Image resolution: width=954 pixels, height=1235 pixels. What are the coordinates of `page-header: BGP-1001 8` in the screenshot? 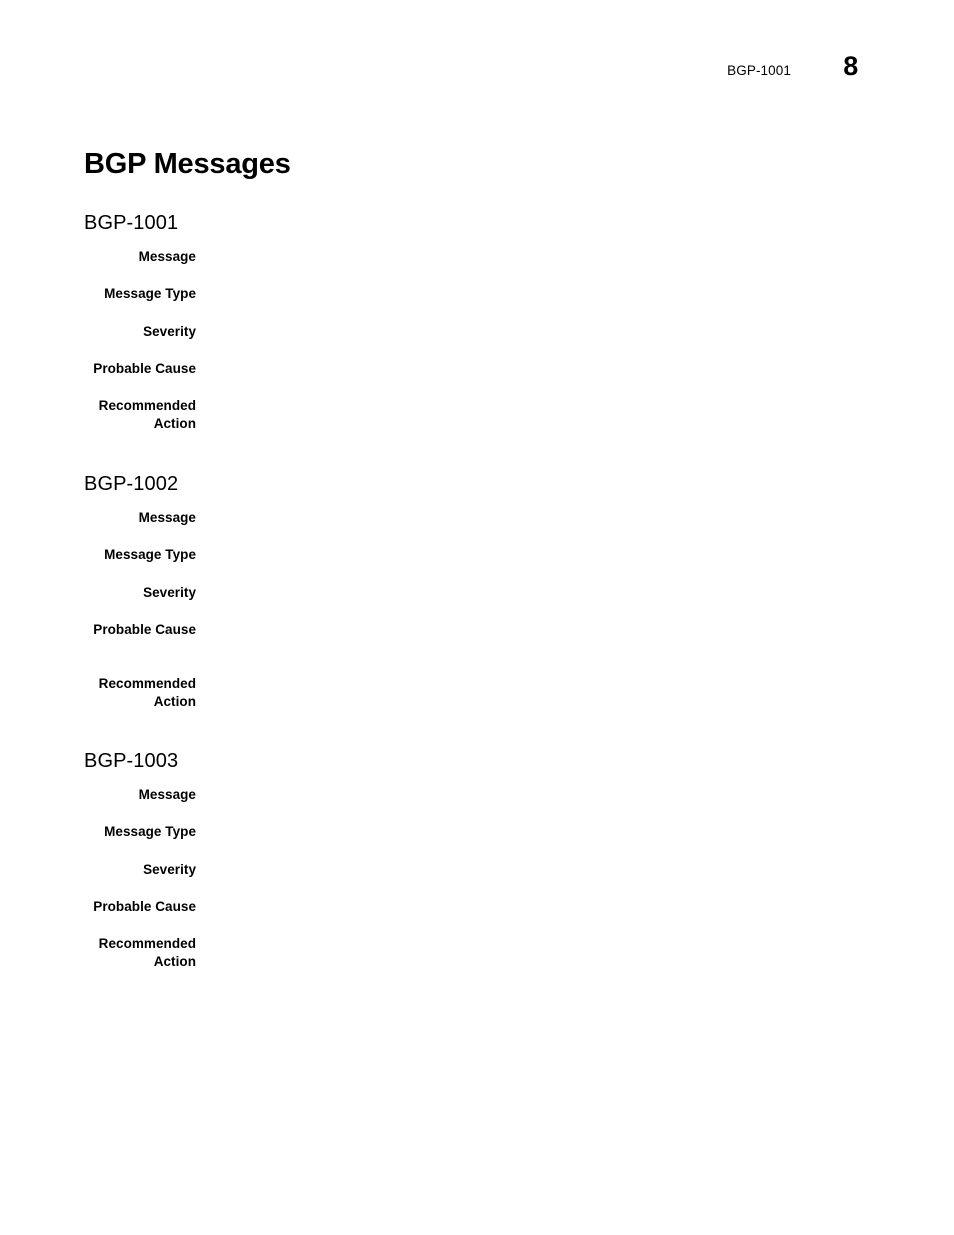 It's located at (477, 74).